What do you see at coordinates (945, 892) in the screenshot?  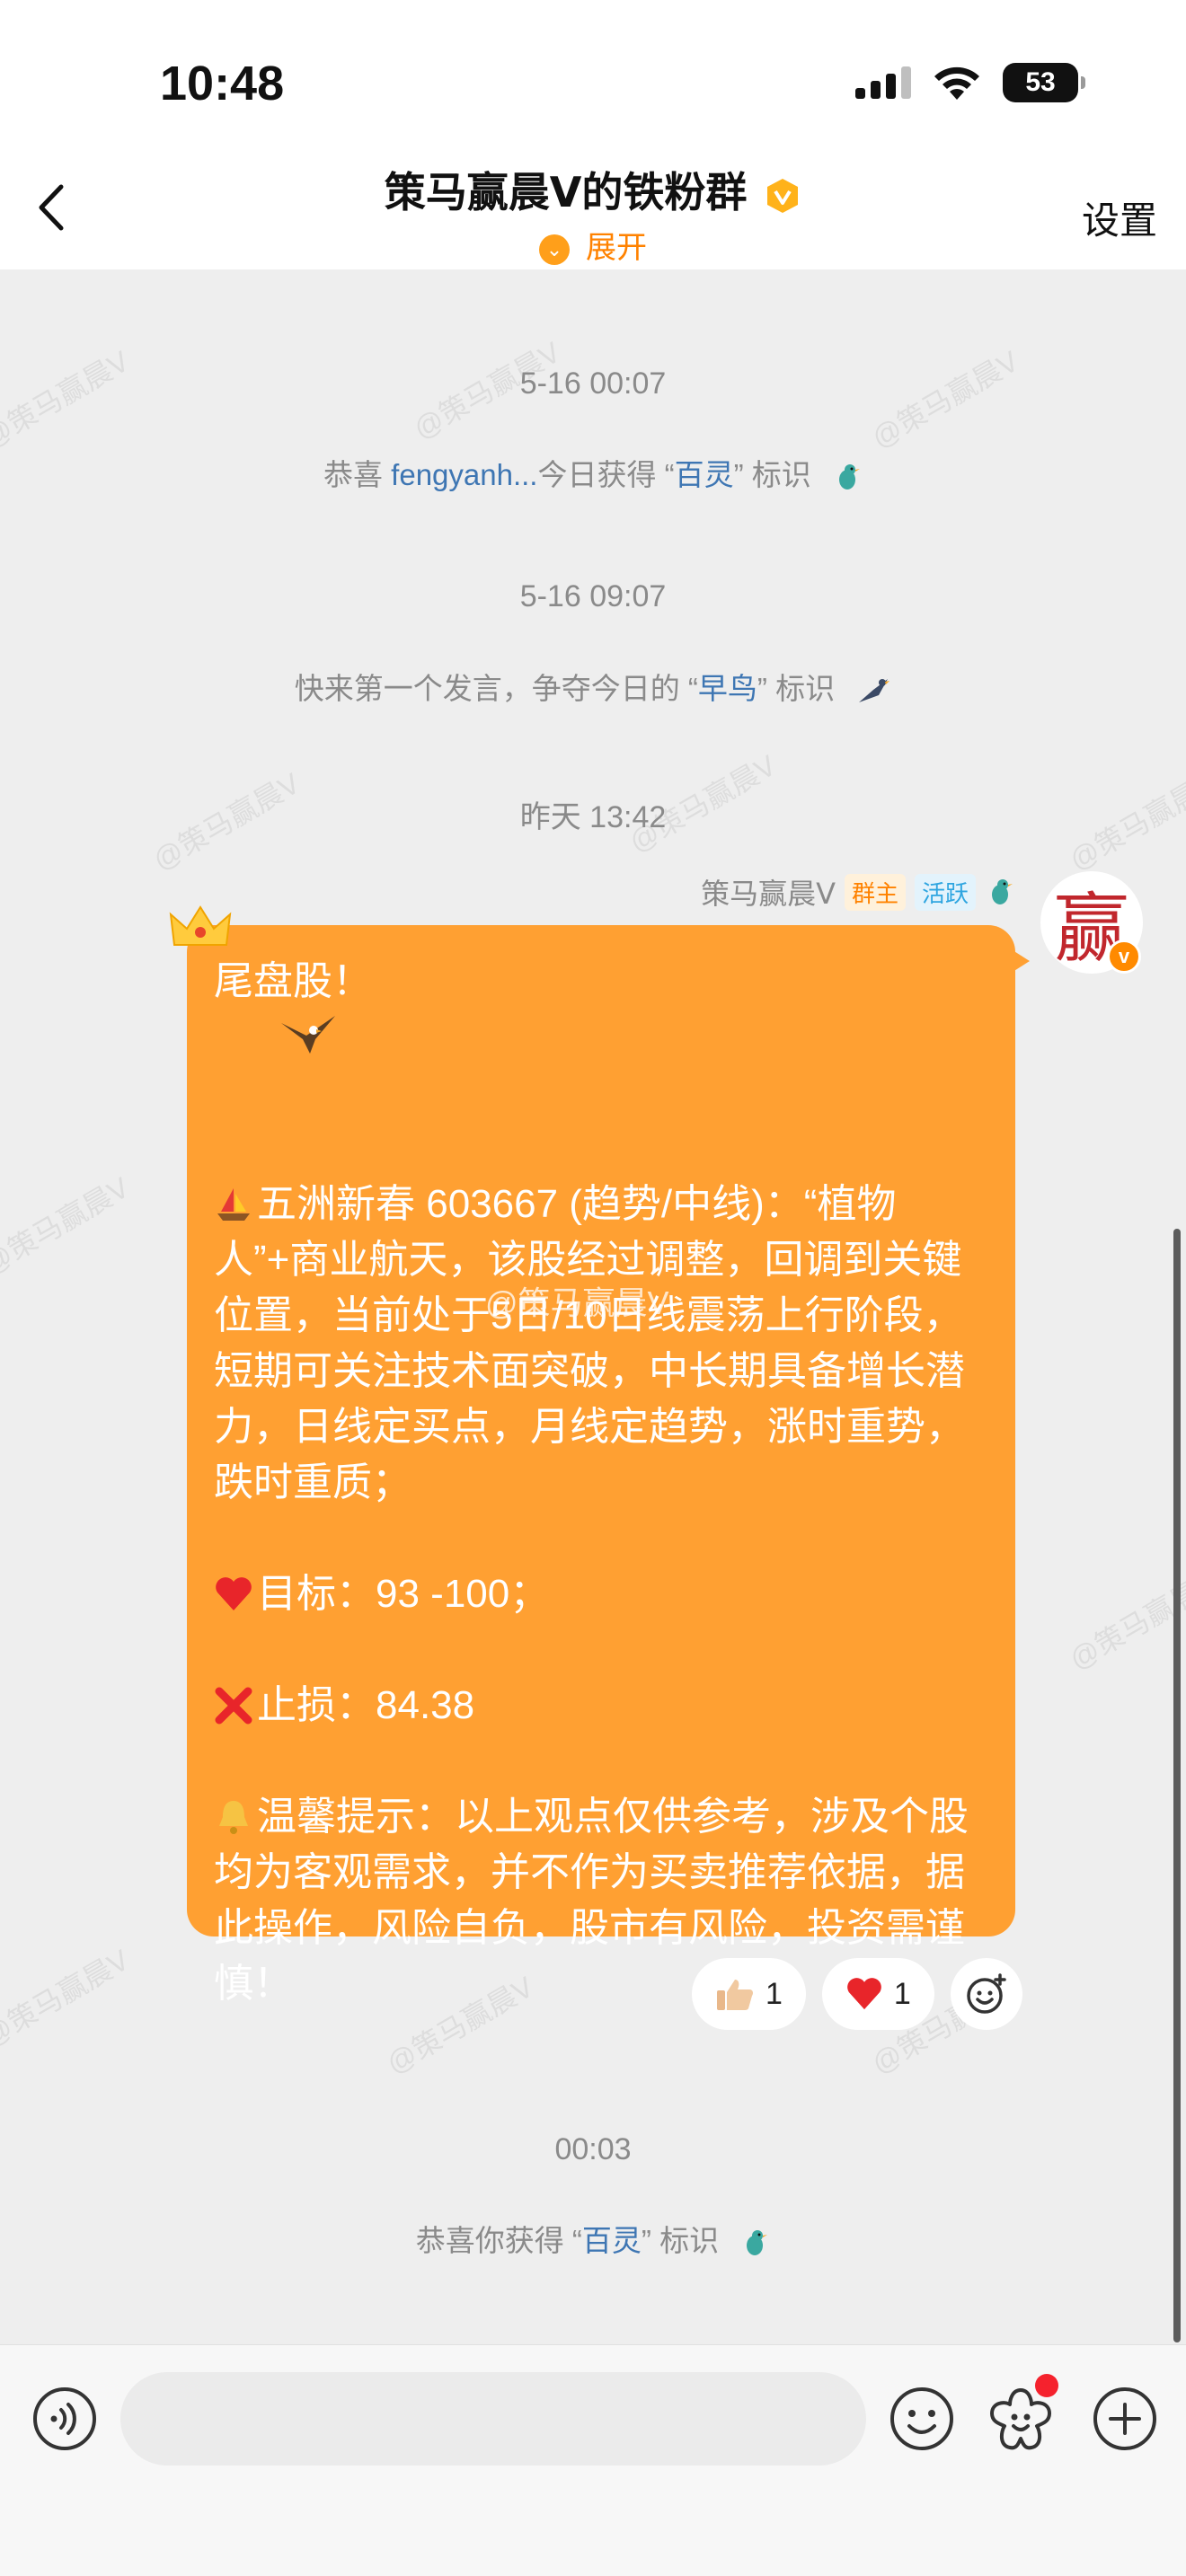 I see `active-tag: 活跃` at bounding box center [945, 892].